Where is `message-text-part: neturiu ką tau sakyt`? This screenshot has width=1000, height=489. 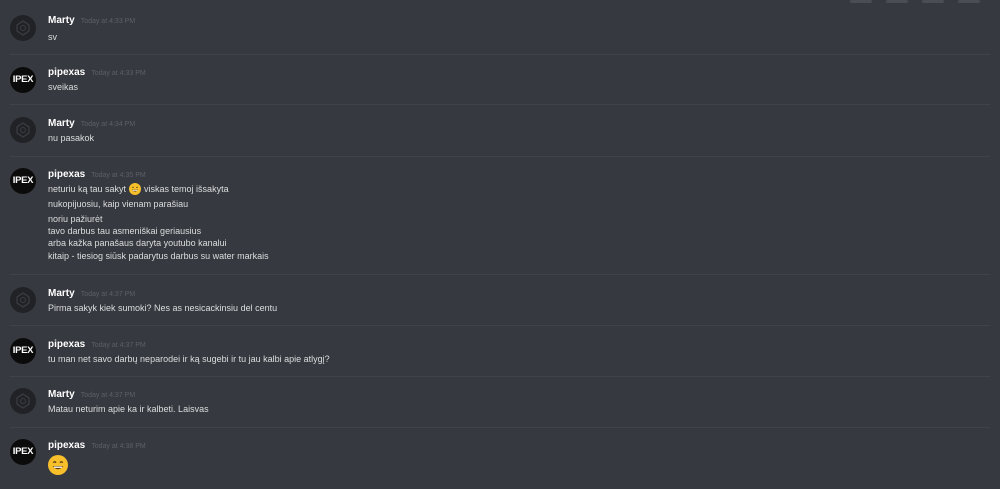 message-text-part: neturiu ką tau sakyt is located at coordinates (87, 189).